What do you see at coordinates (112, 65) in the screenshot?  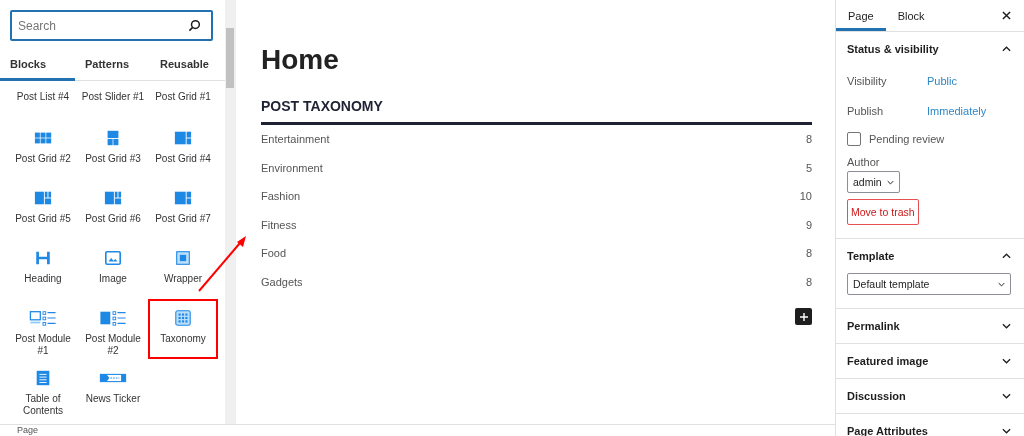 I see `inserter-tab: Patterns` at bounding box center [112, 65].